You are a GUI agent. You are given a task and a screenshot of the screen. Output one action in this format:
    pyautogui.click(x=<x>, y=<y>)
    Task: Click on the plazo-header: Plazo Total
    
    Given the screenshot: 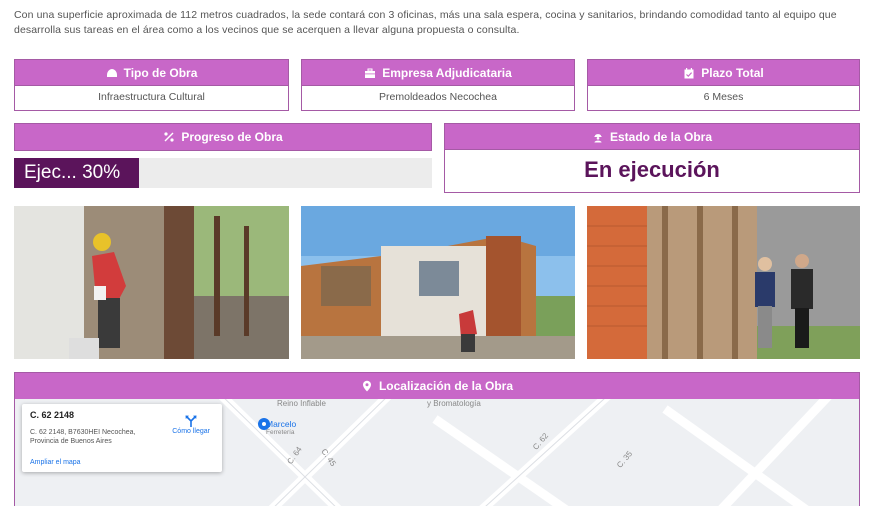 What is the action you would take?
    pyautogui.click(x=723, y=73)
    